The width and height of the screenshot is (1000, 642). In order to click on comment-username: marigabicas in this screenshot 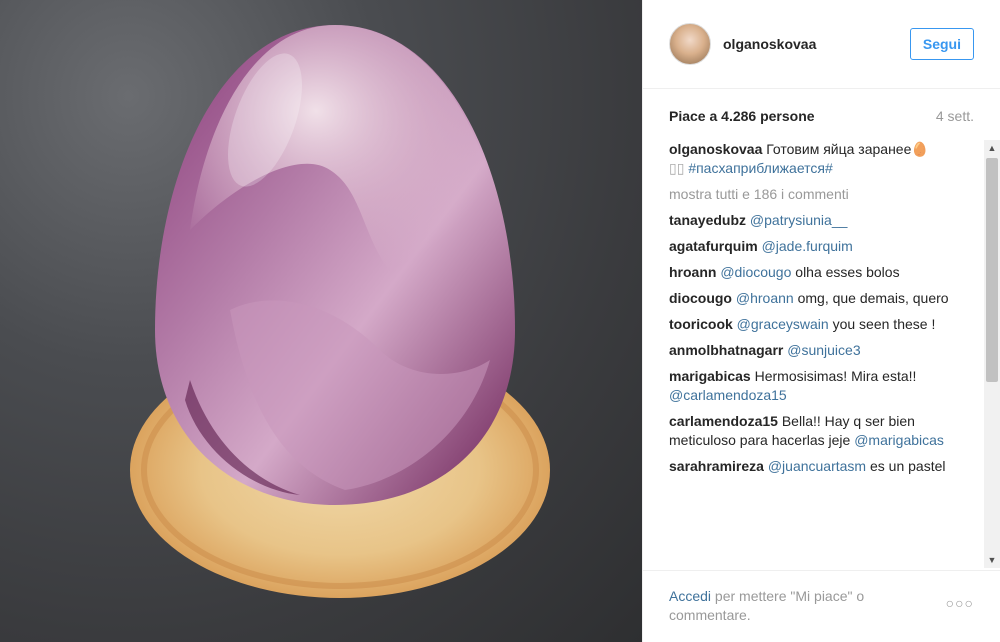, I will do `click(710, 376)`.